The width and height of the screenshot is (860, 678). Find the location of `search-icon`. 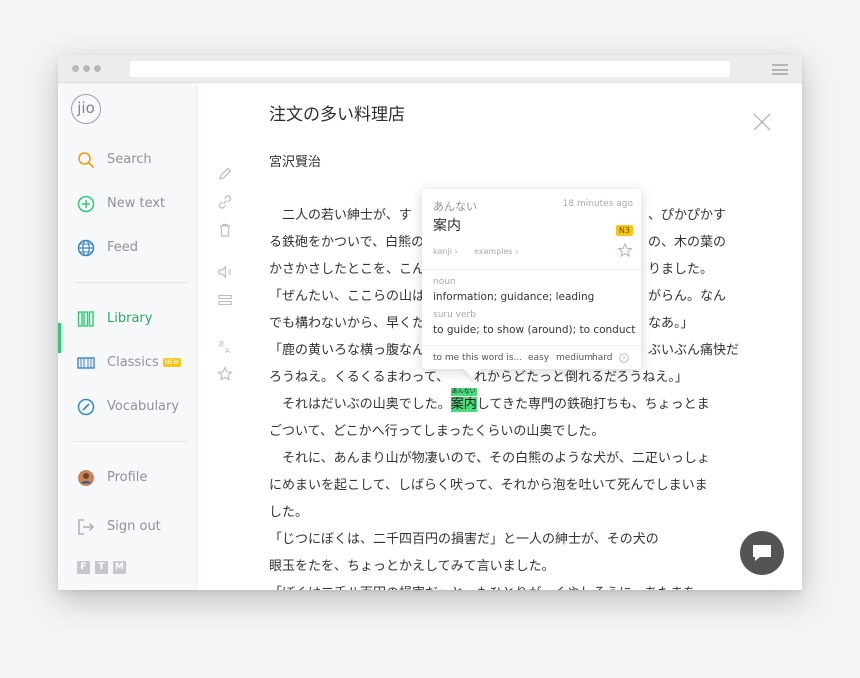

search-icon is located at coordinates (86, 160).